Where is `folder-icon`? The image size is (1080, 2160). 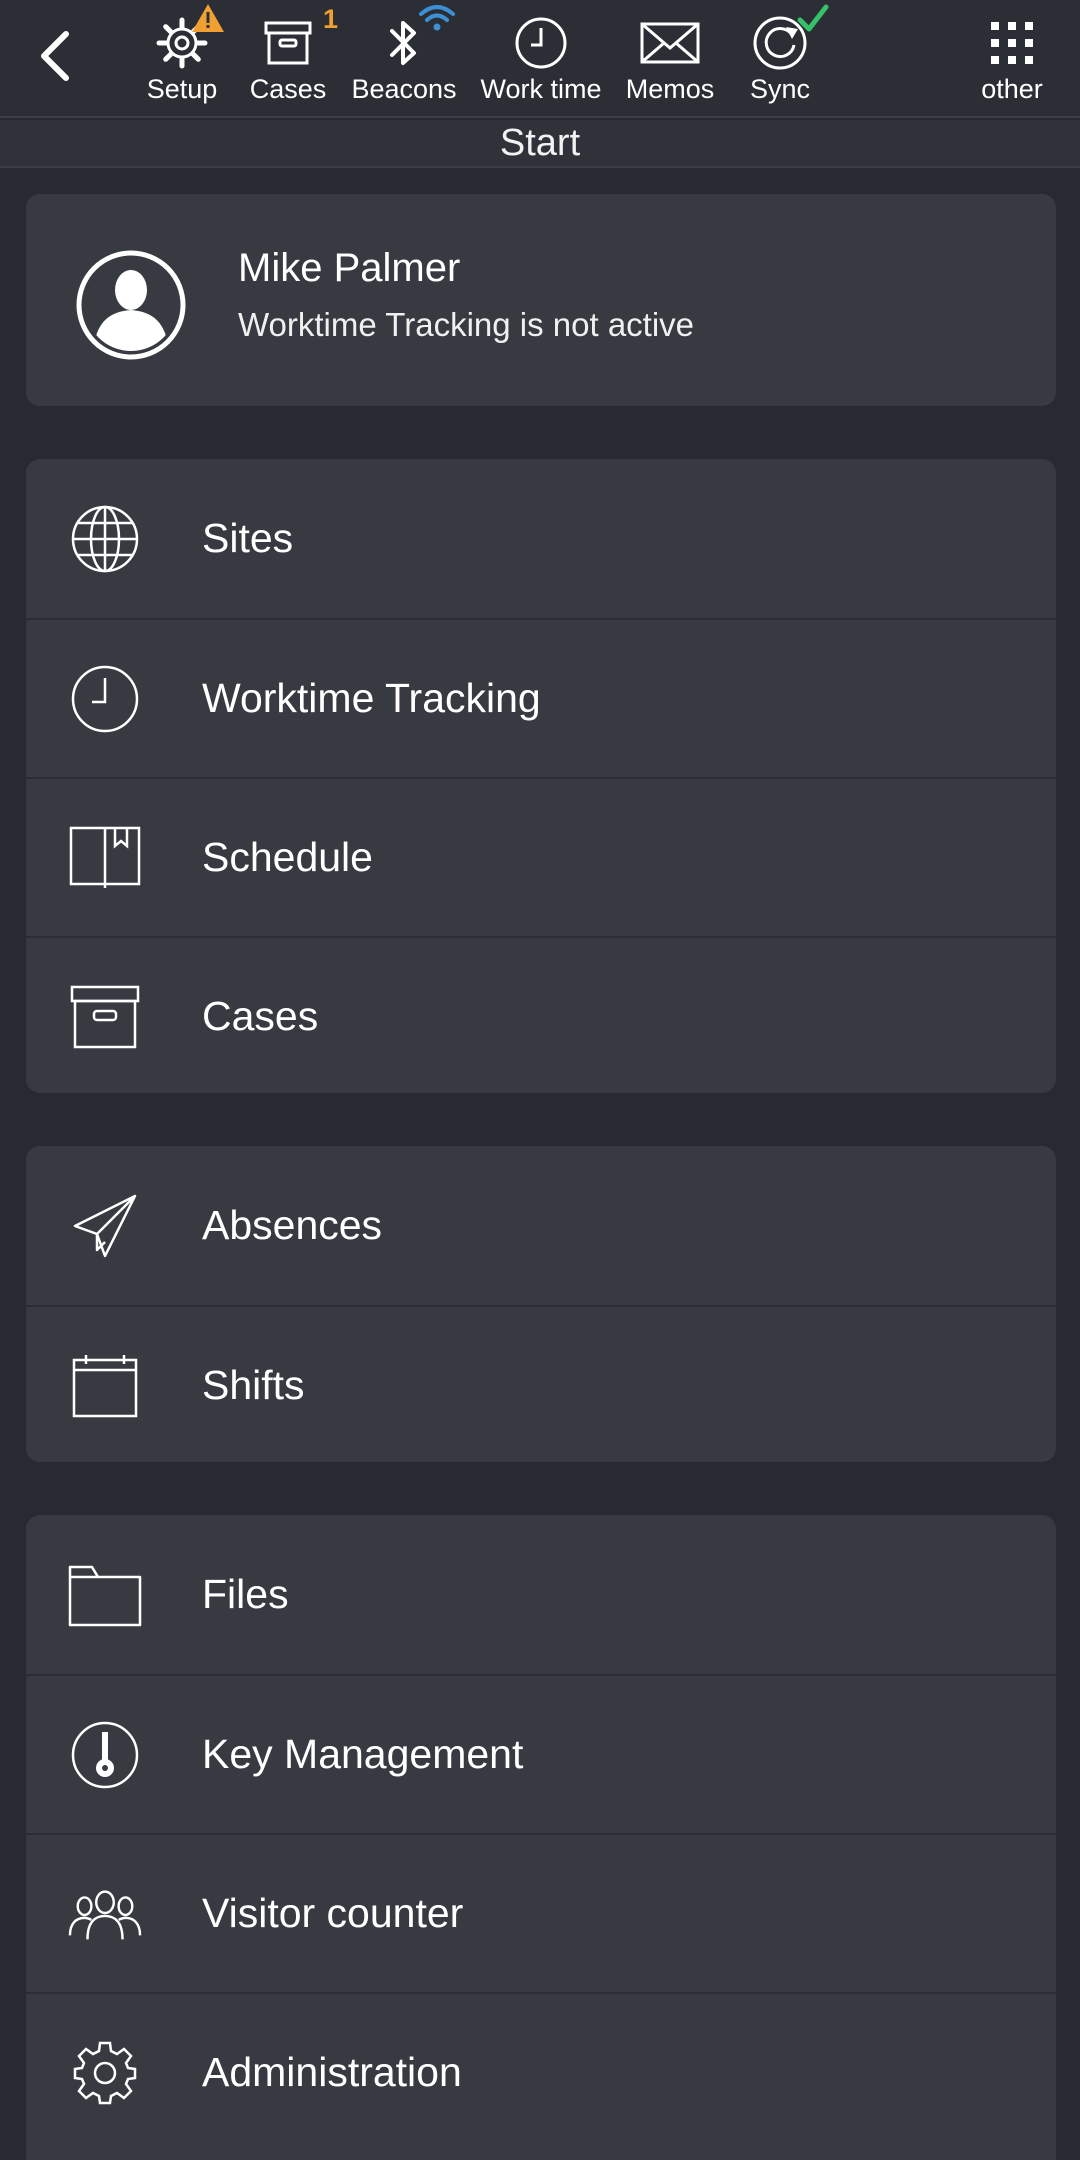
folder-icon is located at coordinates (105, 1595).